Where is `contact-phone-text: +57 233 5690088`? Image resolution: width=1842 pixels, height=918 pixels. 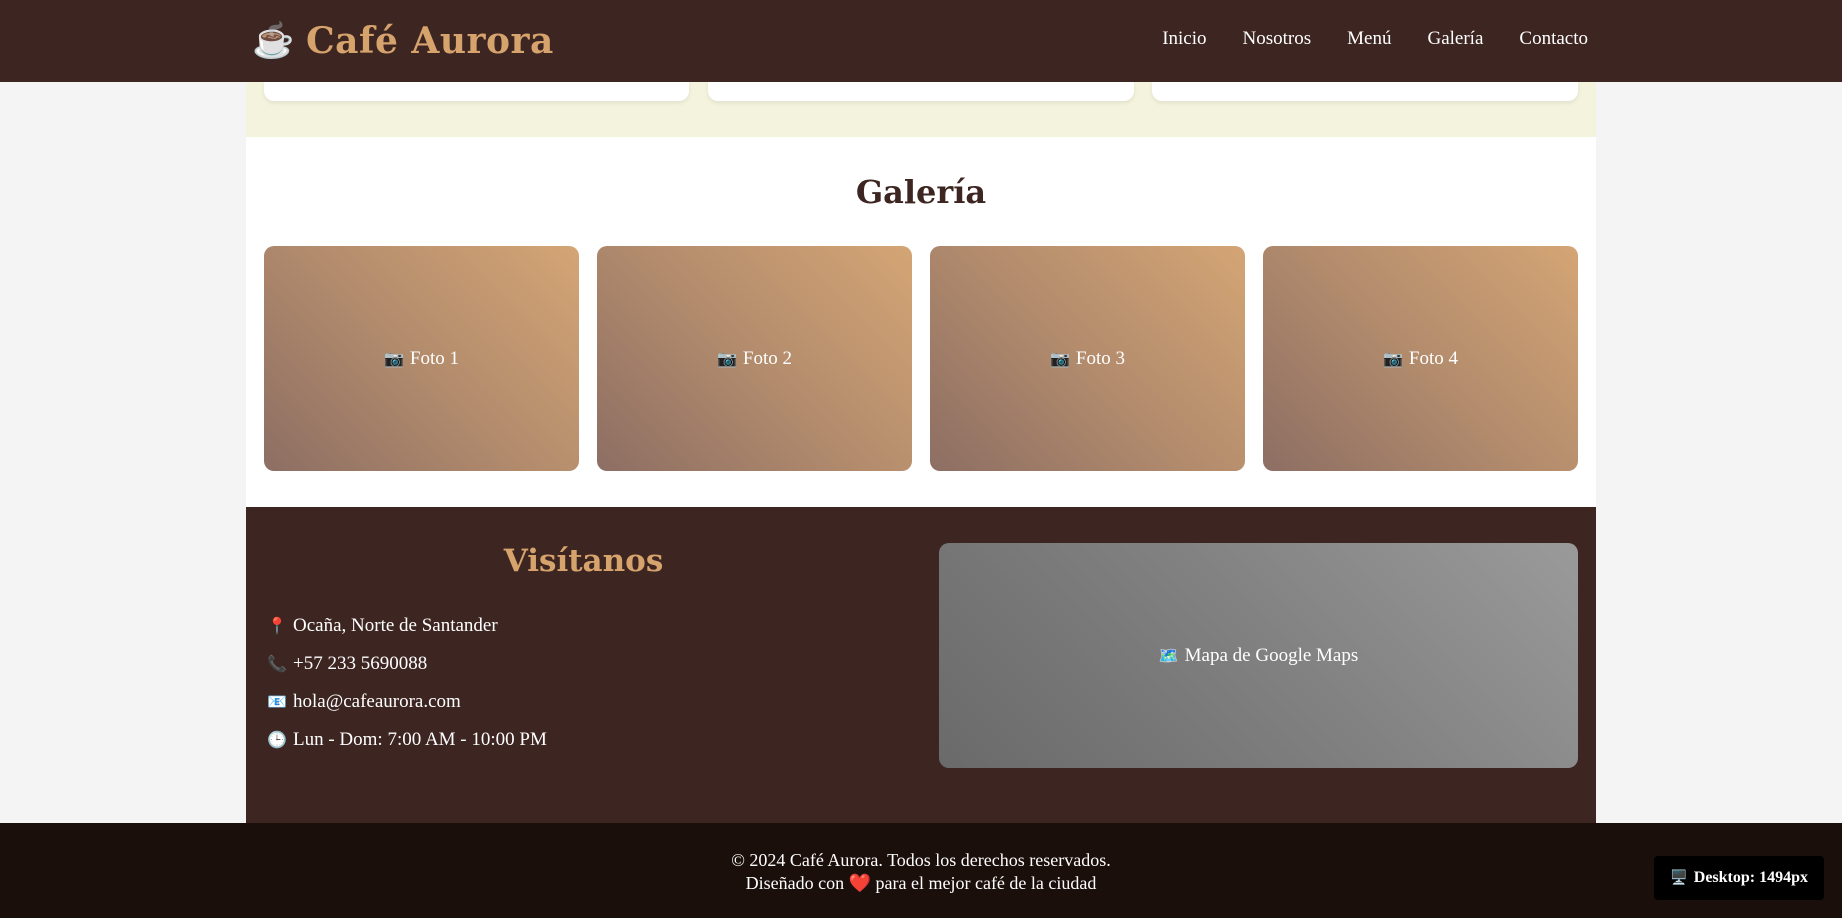 contact-phone-text: +57 233 5690088 is located at coordinates (360, 663).